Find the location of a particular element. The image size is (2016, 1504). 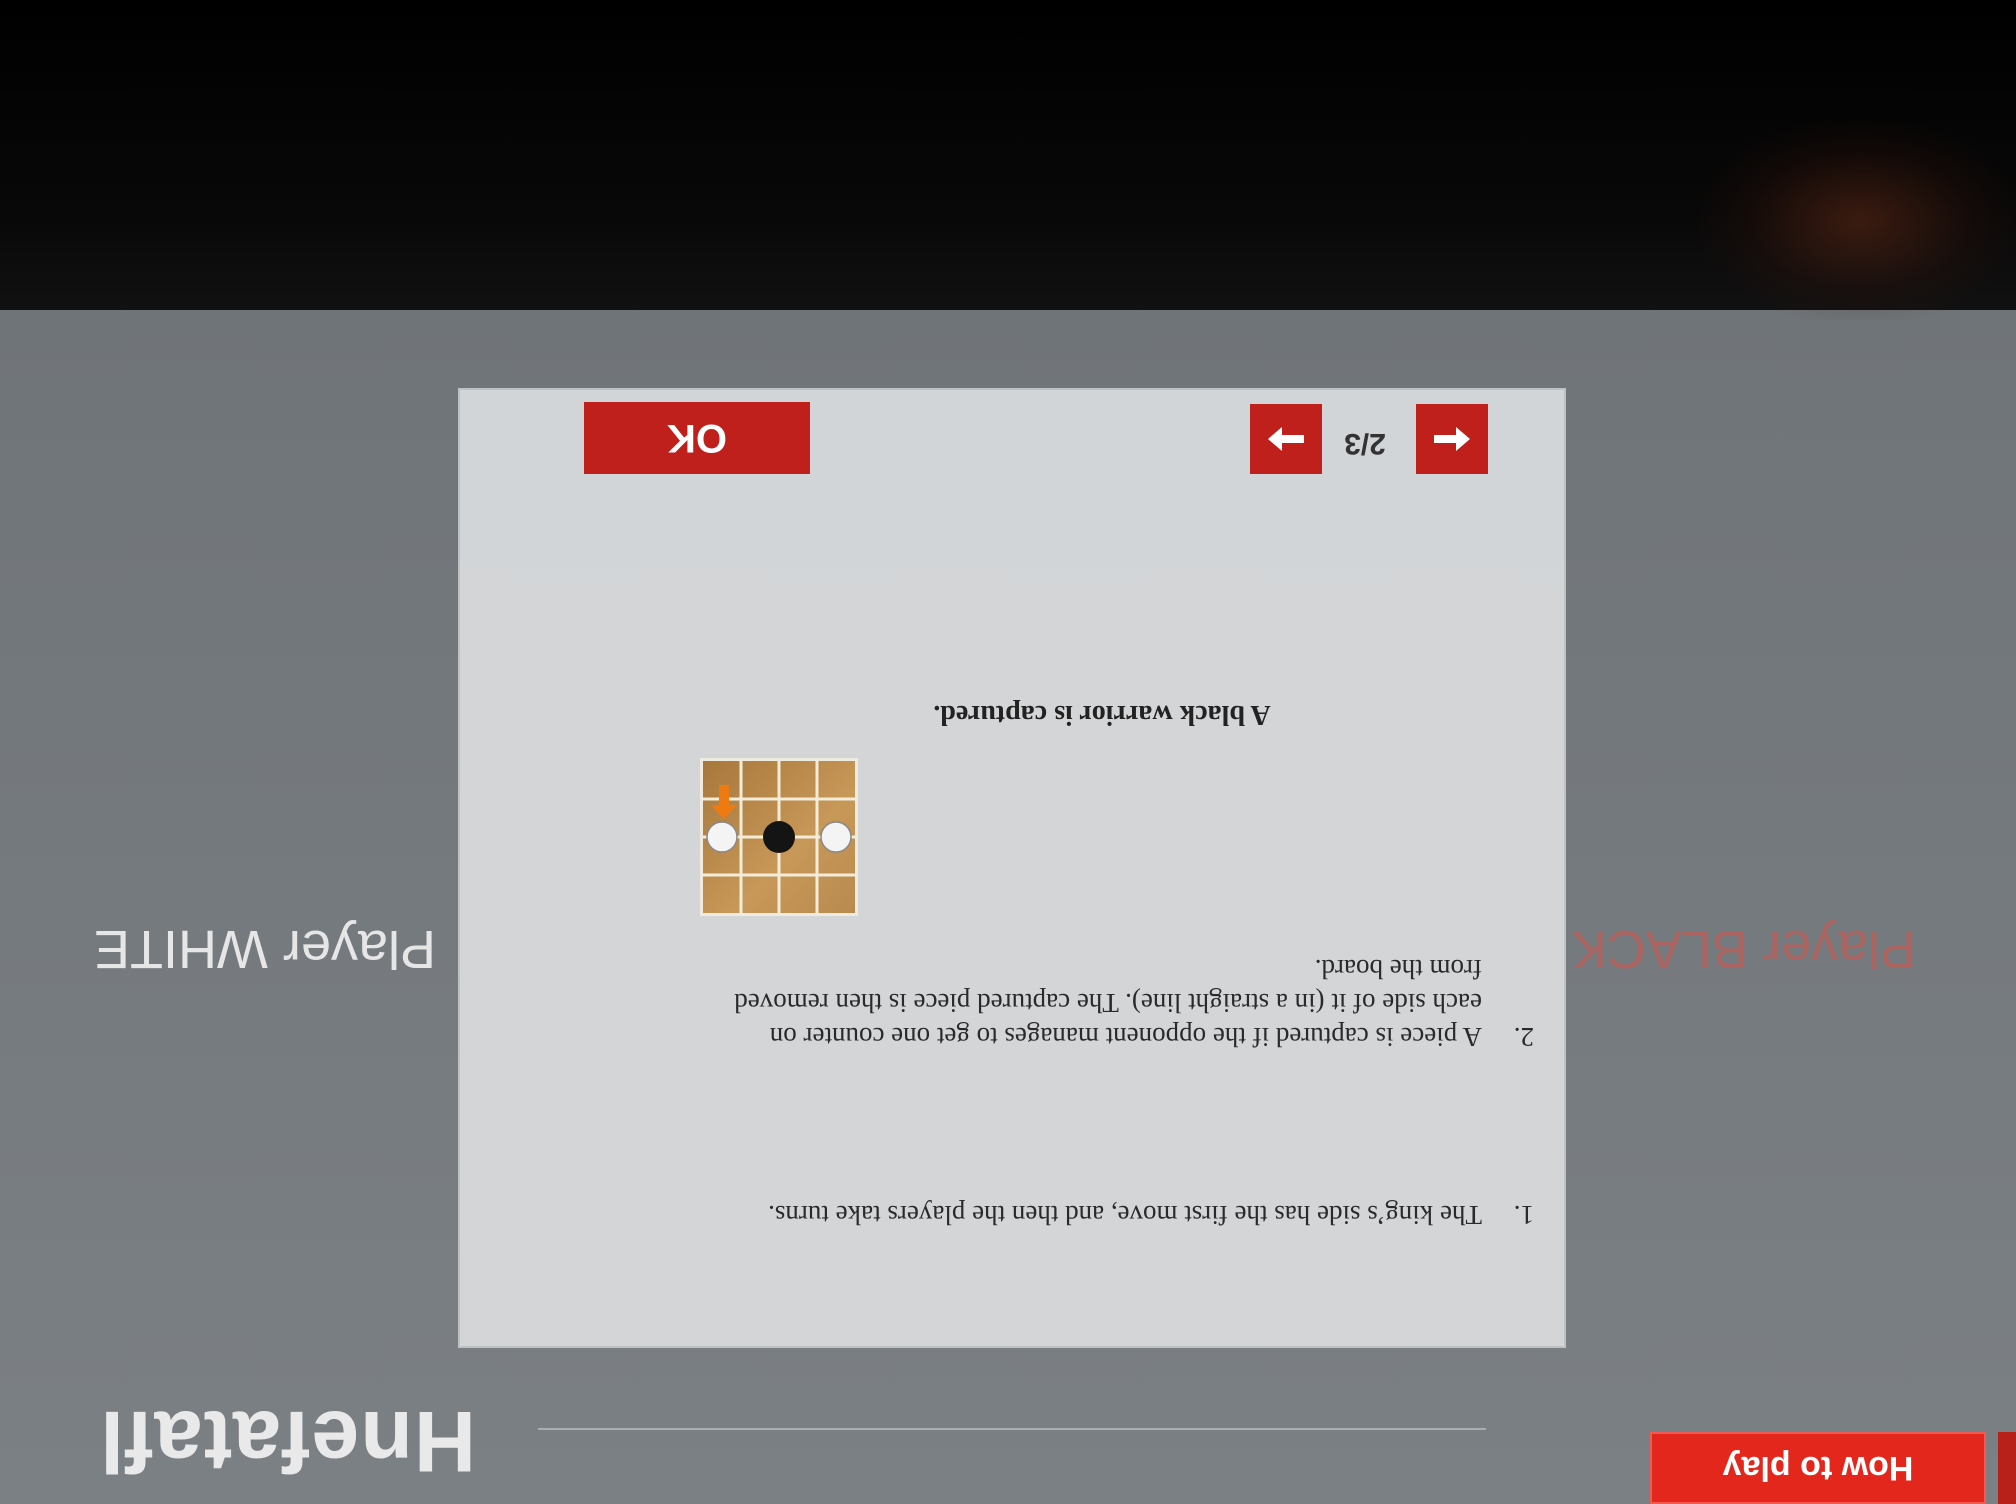

figure-caption: A black warrior is captured. is located at coordinates (1102, 714).